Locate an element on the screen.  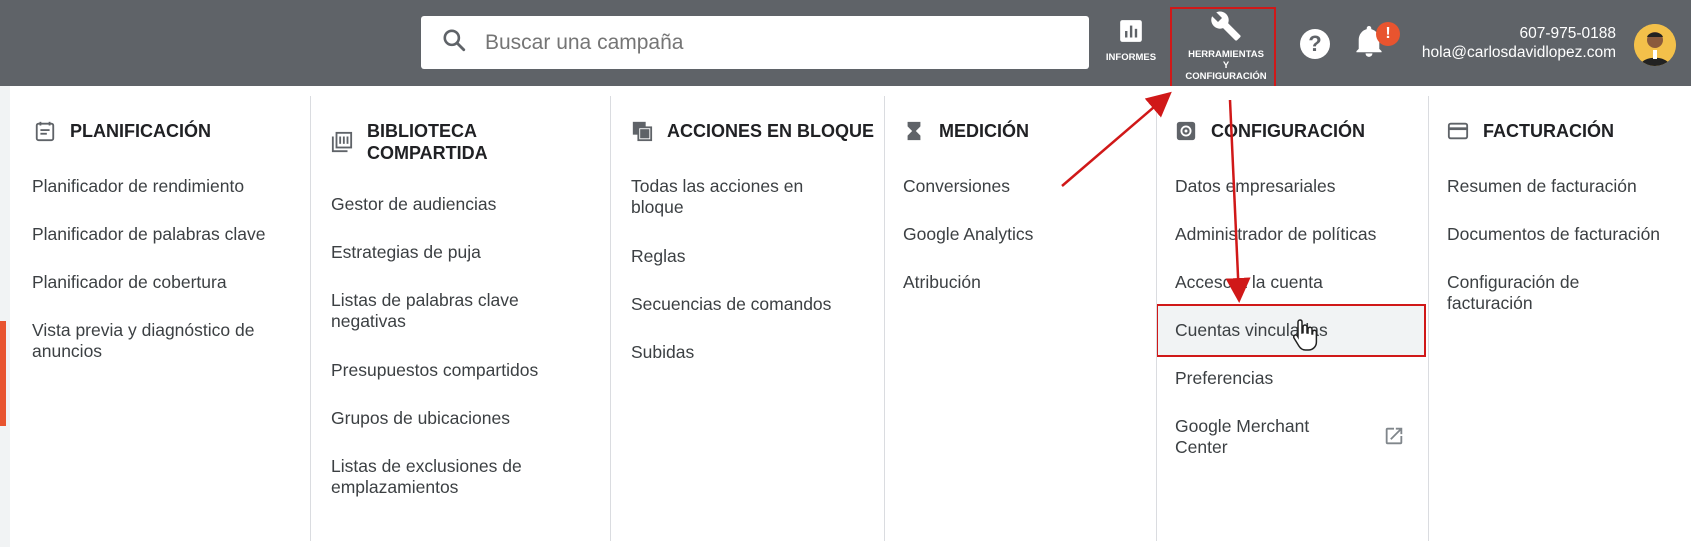
hand-cursor-icon is located at coordinates (1305, 335).